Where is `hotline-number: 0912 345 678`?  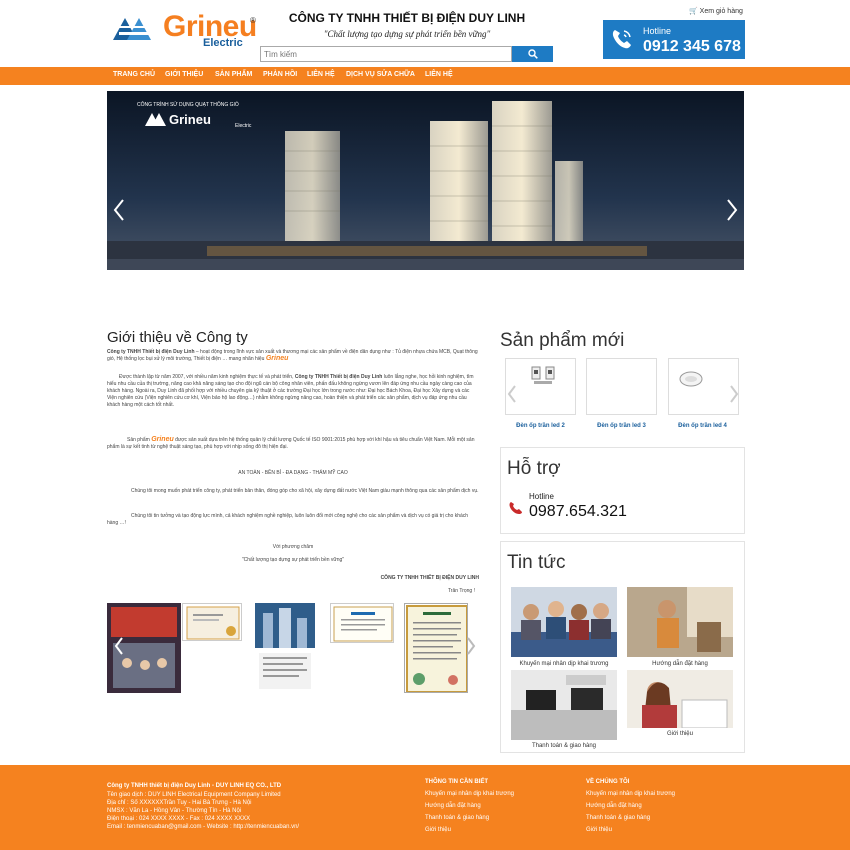 hotline-number: 0912 345 678 is located at coordinates (692, 47).